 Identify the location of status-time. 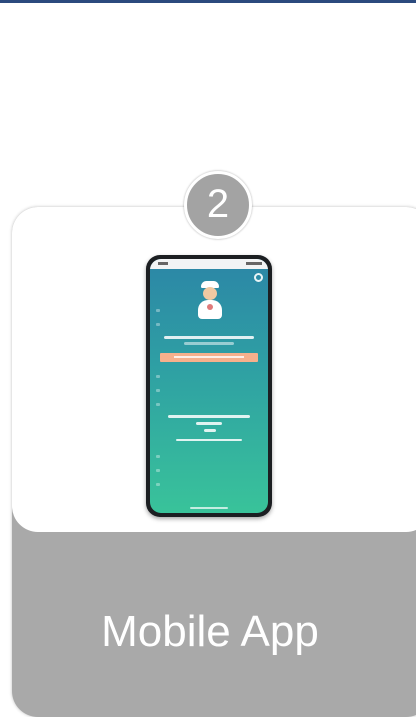
(163, 263).